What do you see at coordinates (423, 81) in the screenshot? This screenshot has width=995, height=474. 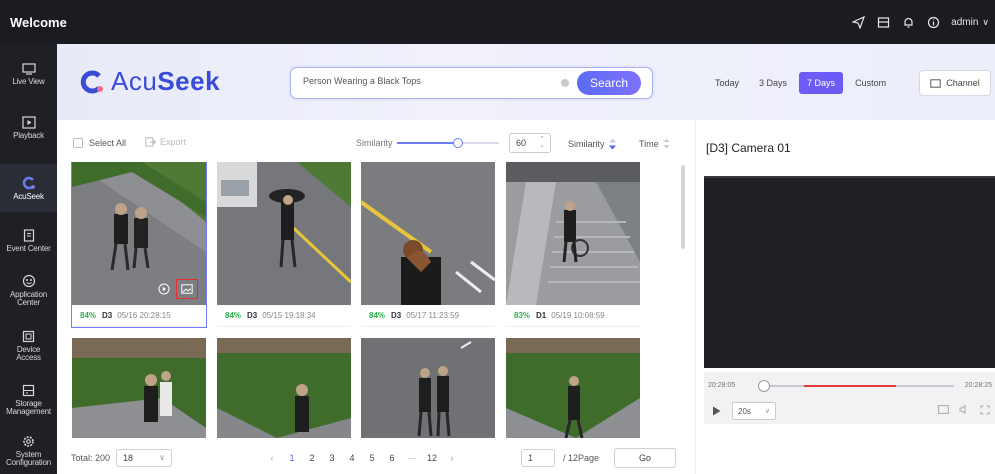 I see `search-input` at bounding box center [423, 81].